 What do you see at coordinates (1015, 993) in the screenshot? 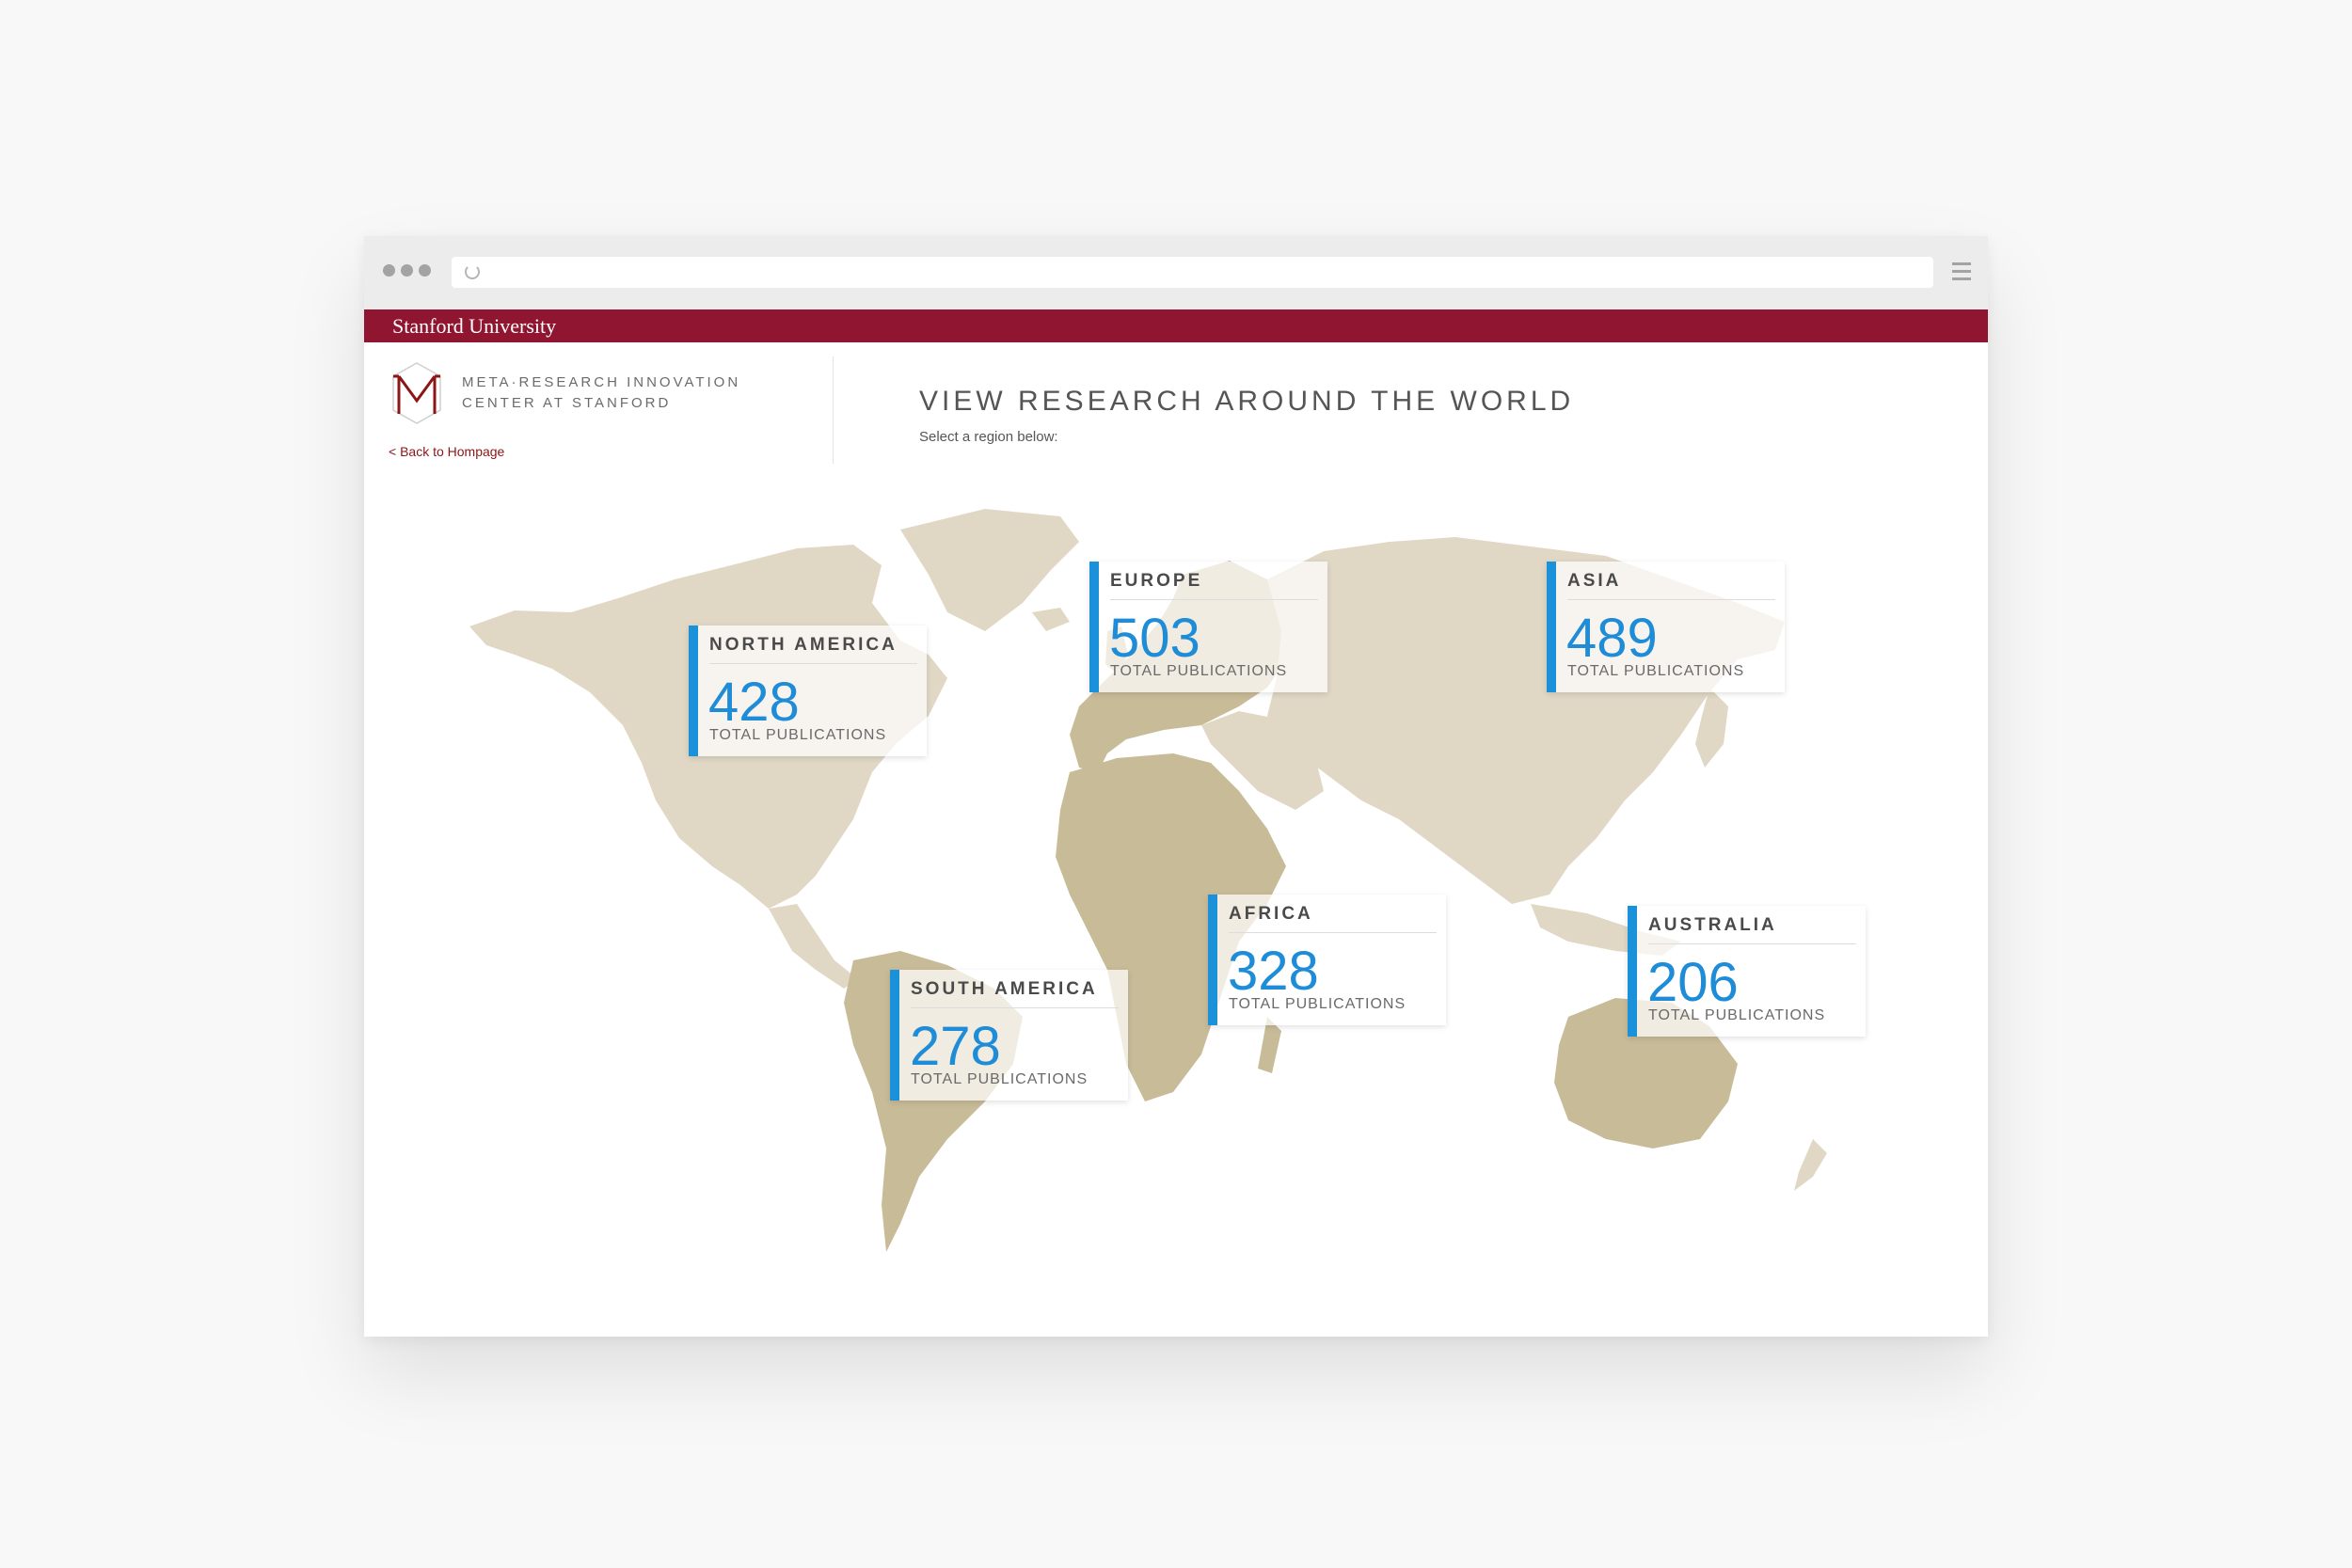
I see `region-name: SOUTH AMERICA` at bounding box center [1015, 993].